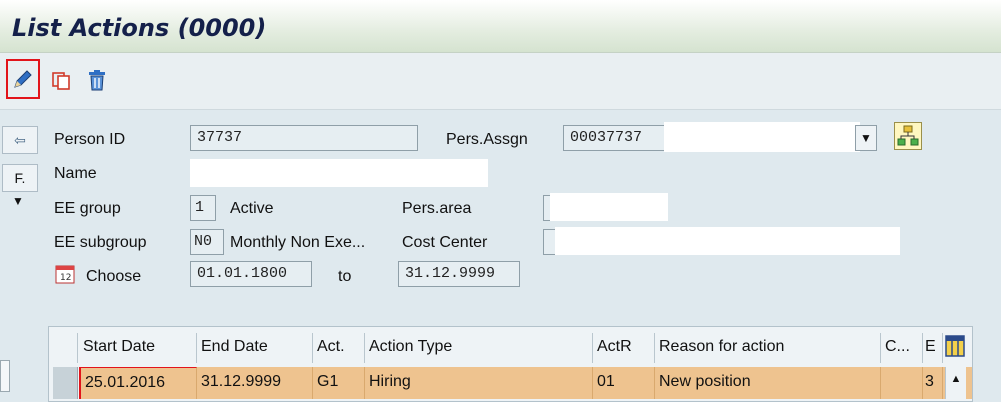 The width and height of the screenshot is (1001, 402). I want to click on org-structure-button, so click(908, 136).